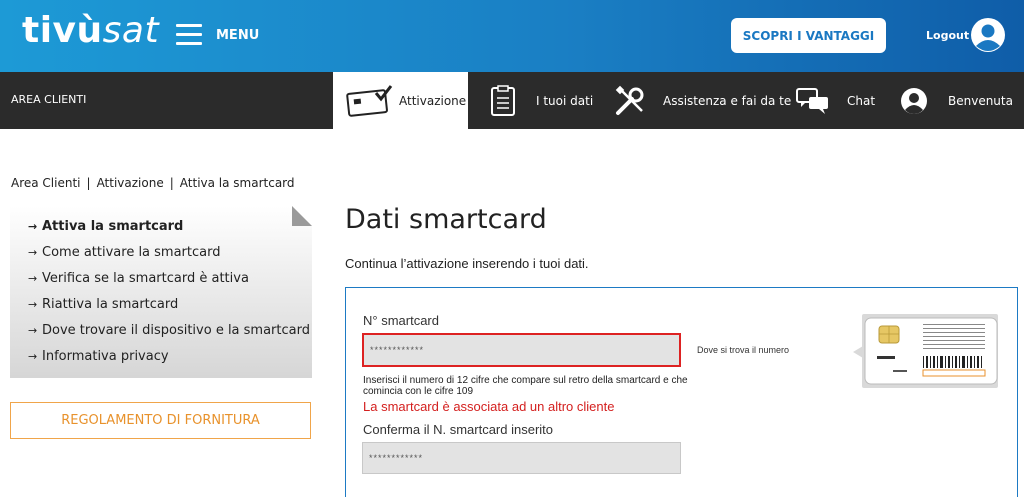 This screenshot has width=1024, height=497. What do you see at coordinates (369, 100) in the screenshot?
I see `card-check-icon` at bounding box center [369, 100].